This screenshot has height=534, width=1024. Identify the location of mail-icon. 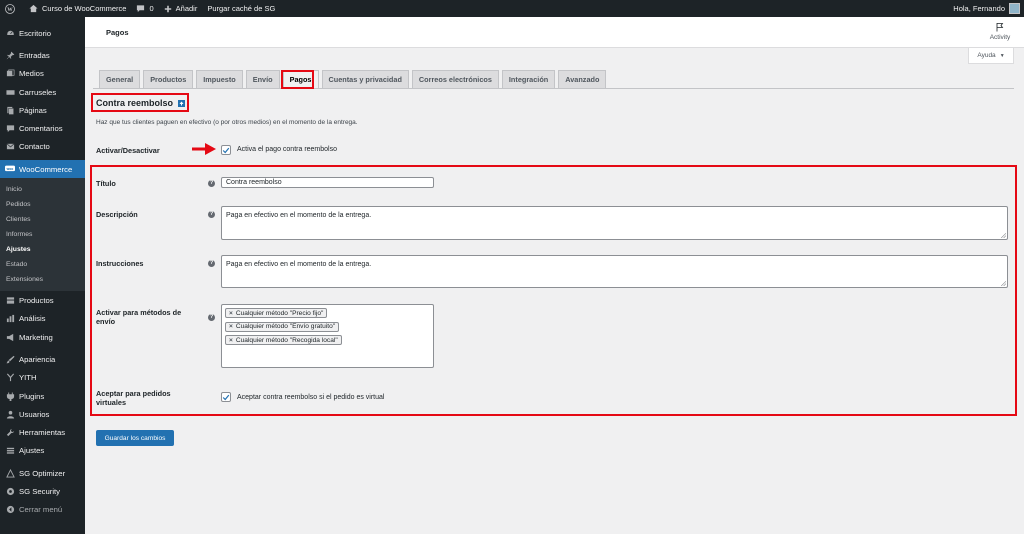
(10, 147).